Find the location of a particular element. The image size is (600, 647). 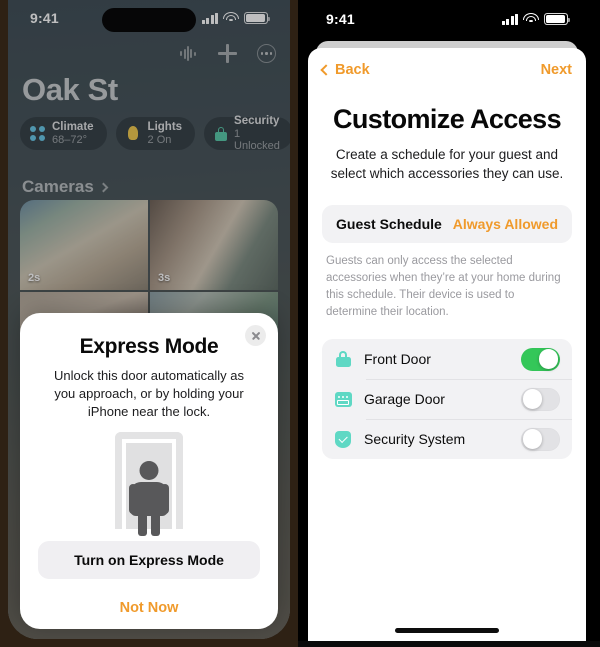

battery-icon is located at coordinates (557, 19).